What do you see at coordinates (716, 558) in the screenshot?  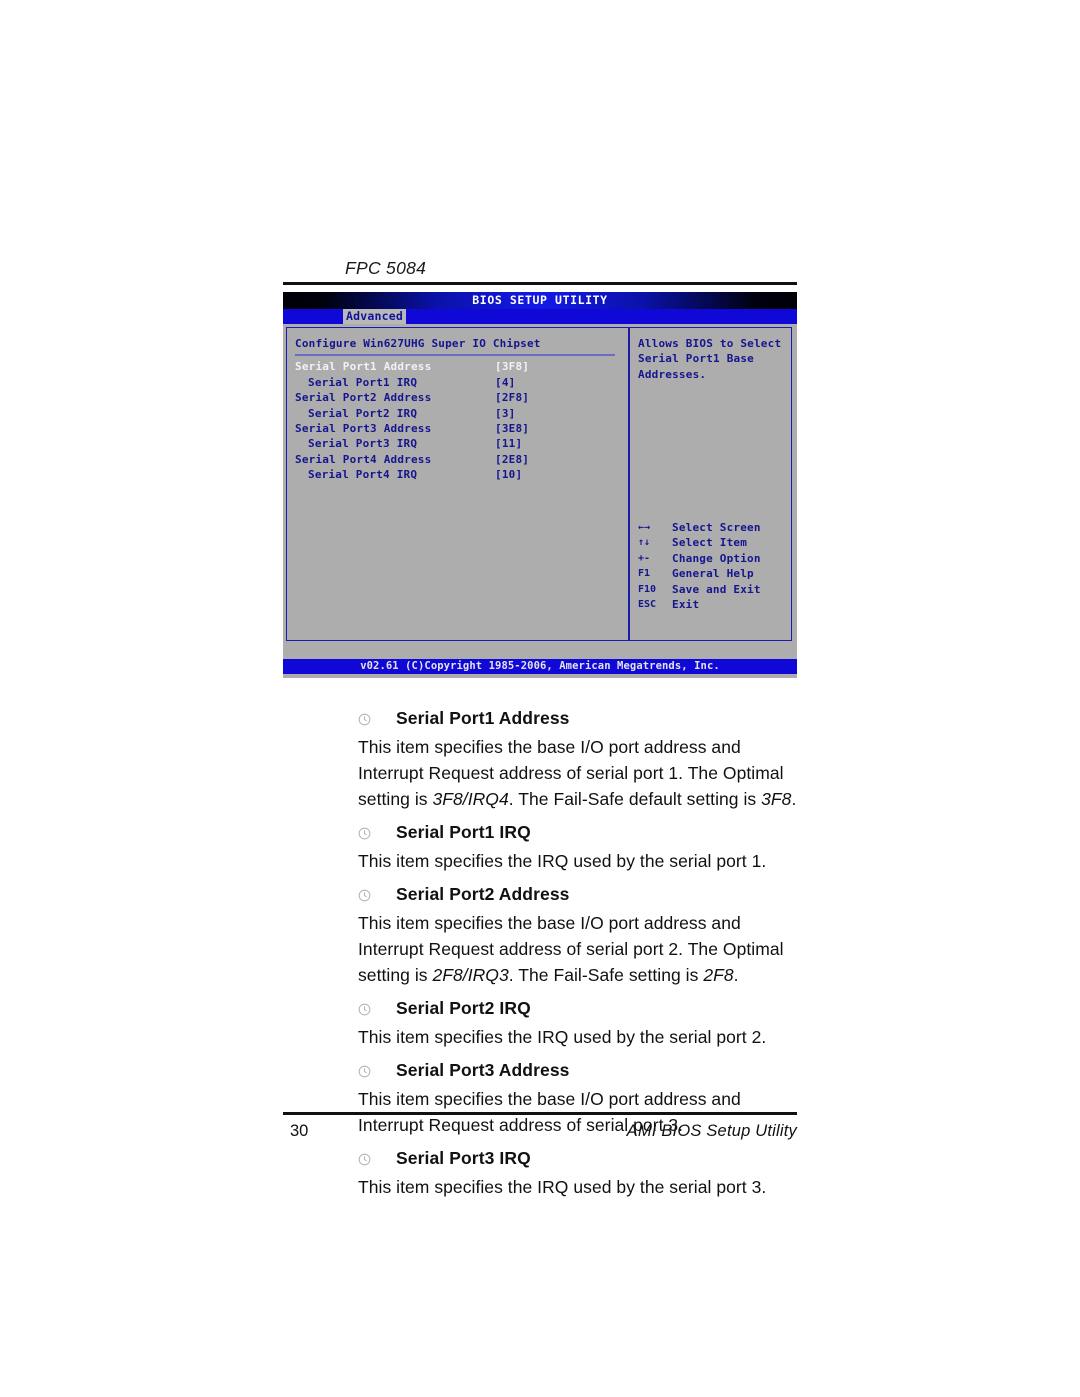 I see `bios-key-description: Change Option` at bounding box center [716, 558].